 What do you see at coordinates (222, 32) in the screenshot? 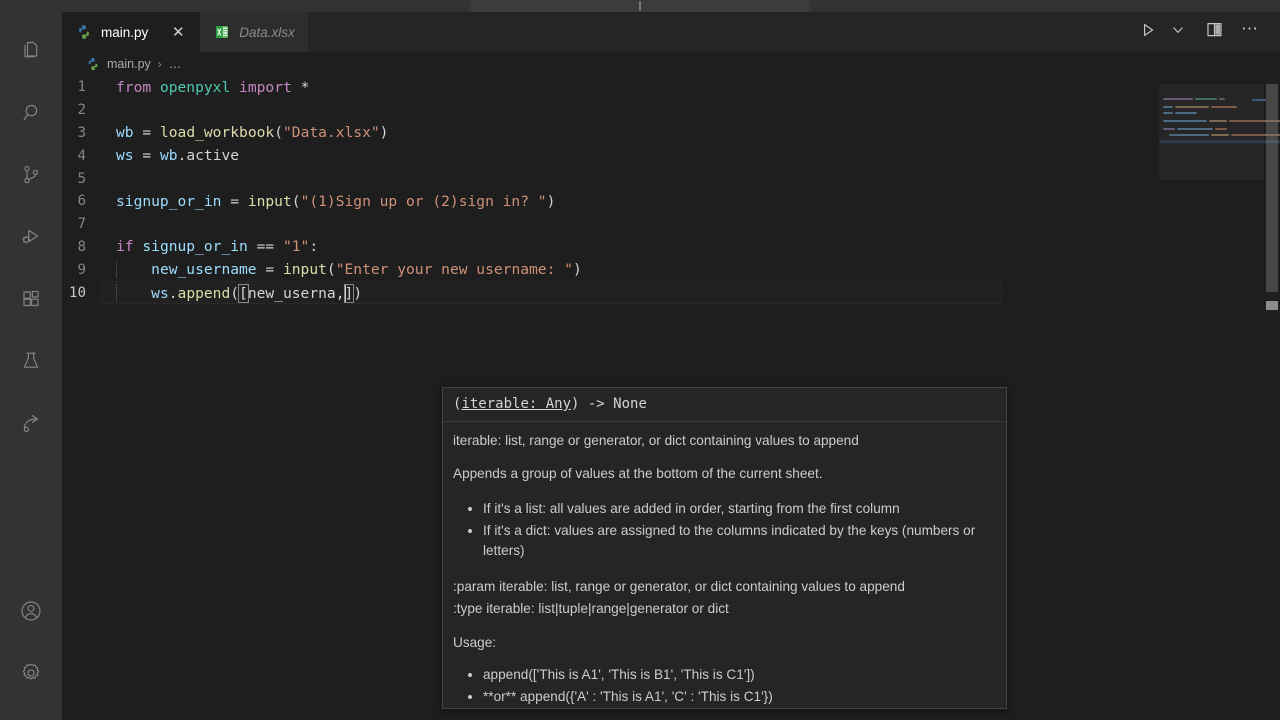
I see `excel-file-icon` at bounding box center [222, 32].